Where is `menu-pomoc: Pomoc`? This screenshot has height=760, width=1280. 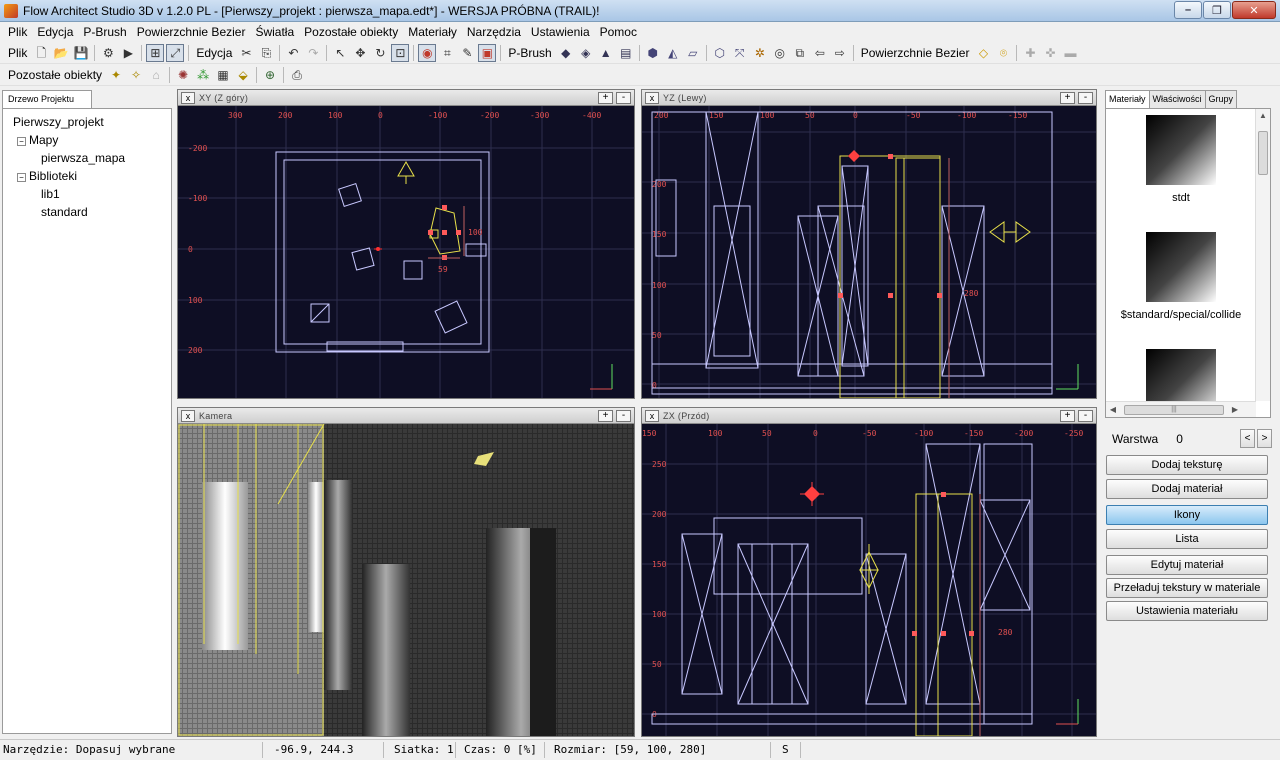 menu-pomoc: Pomoc is located at coordinates (618, 32).